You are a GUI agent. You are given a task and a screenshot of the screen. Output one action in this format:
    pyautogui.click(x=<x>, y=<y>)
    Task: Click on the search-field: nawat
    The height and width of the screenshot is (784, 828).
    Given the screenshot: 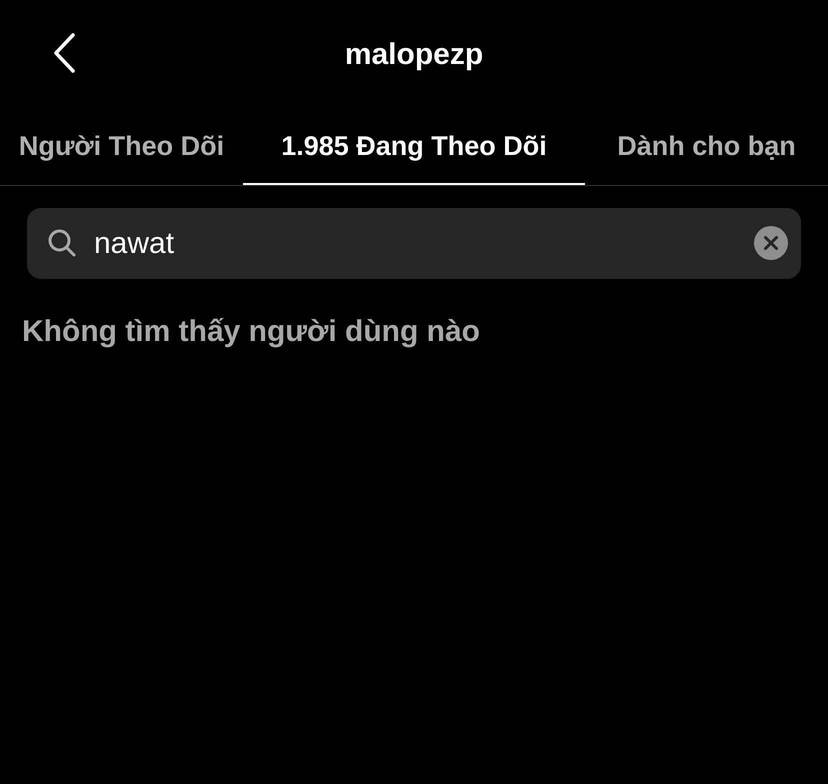 What is the action you would take?
    pyautogui.click(x=414, y=243)
    